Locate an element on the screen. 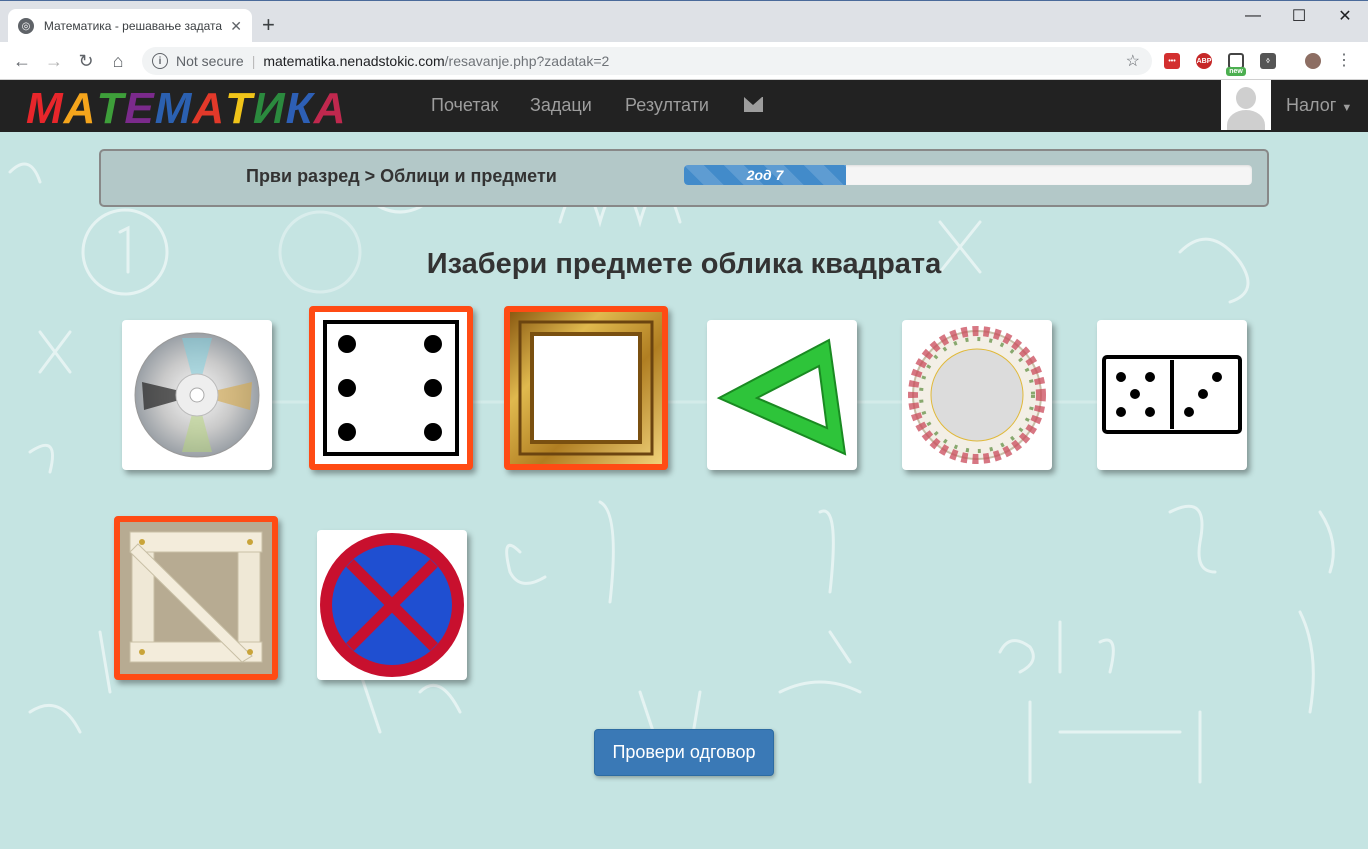 The height and width of the screenshot is (849, 1368). adblock-label: ABP is located at coordinates (1204, 61).